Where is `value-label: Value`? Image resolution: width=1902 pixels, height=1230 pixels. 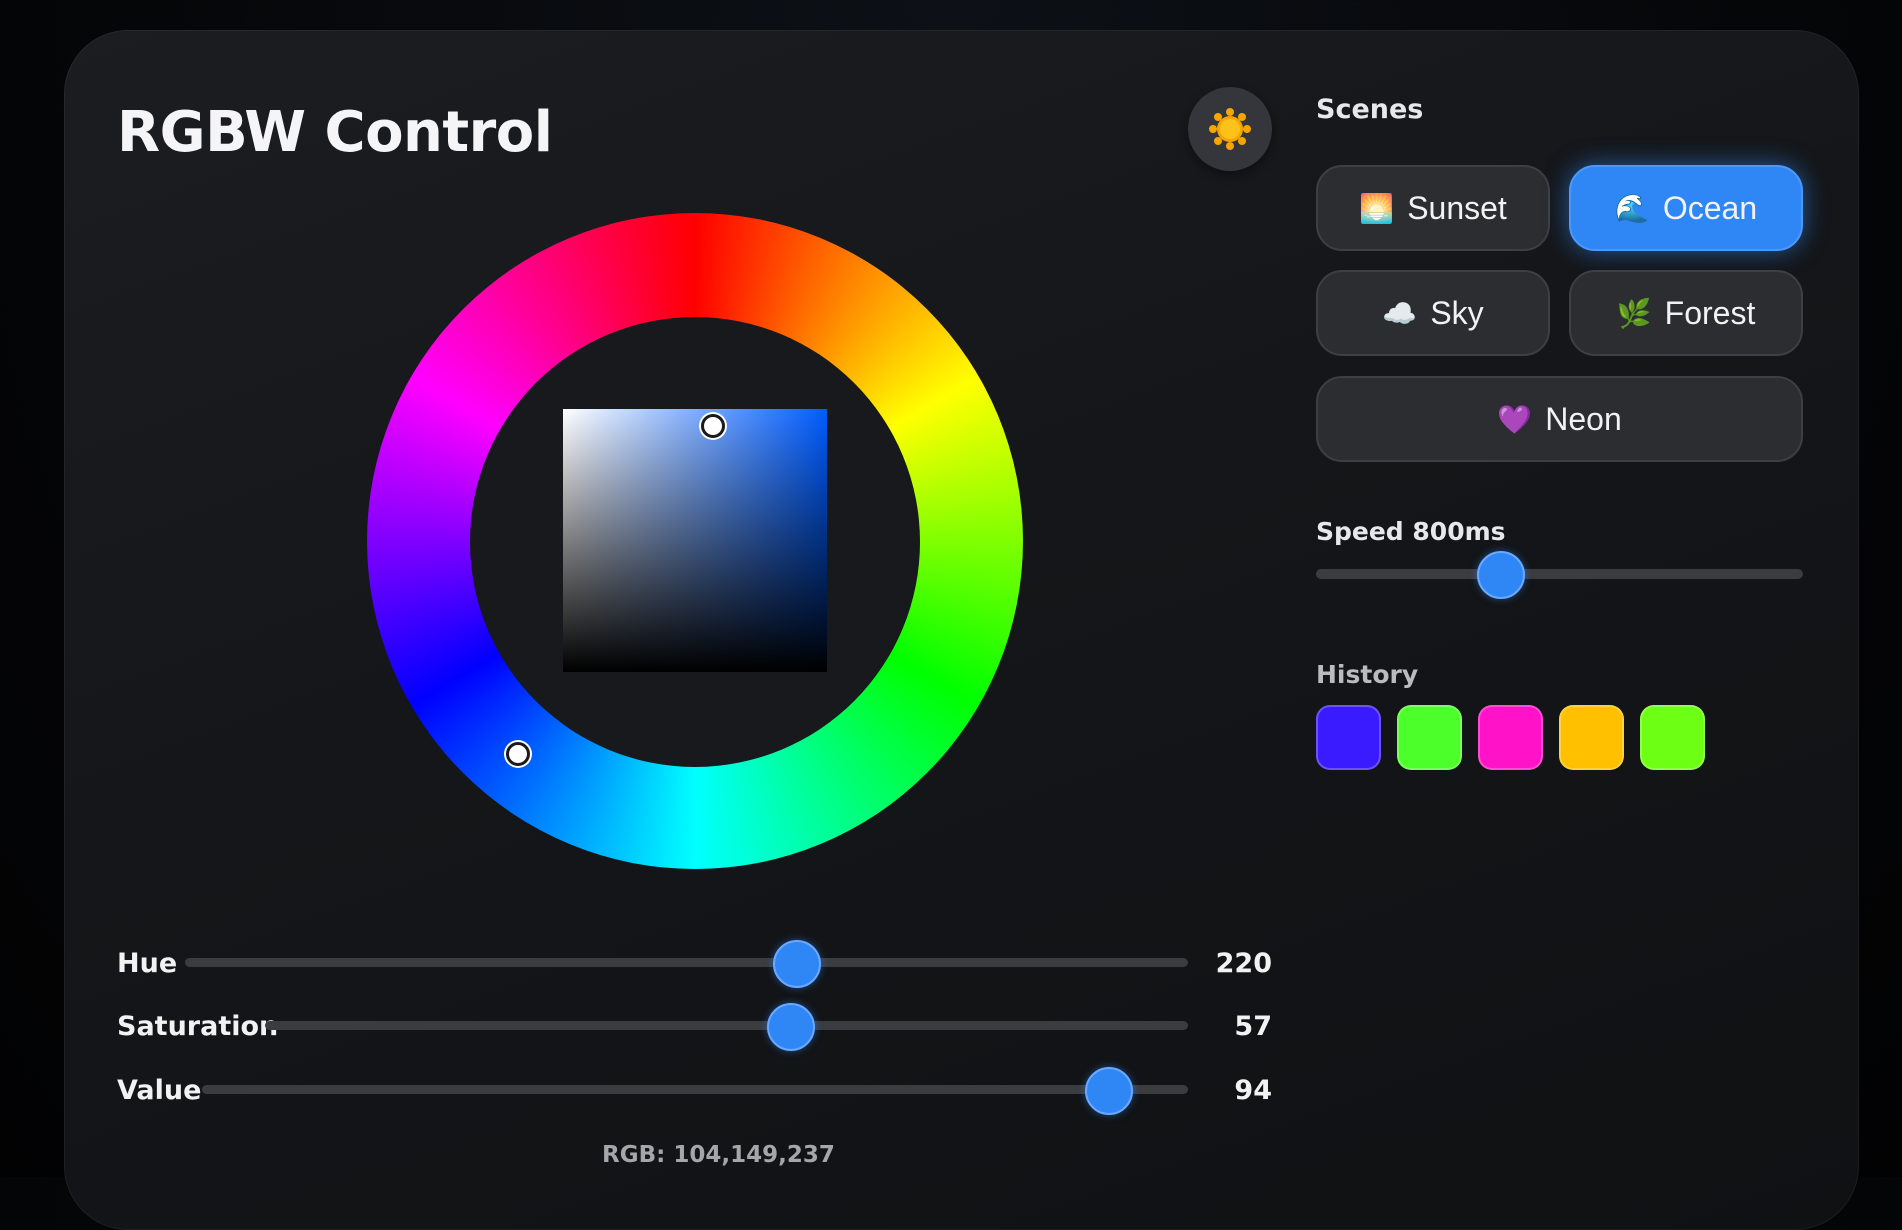
value-label: Value is located at coordinates (159, 1090).